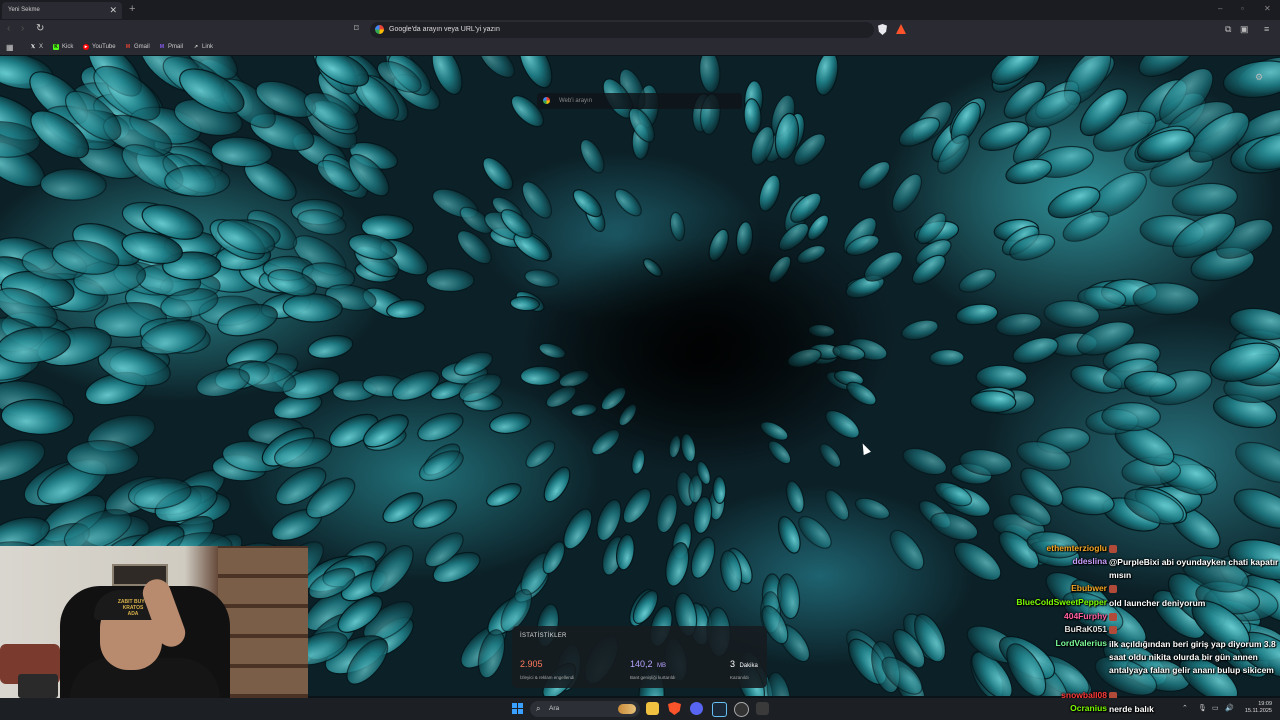 The width and height of the screenshot is (1280, 720). I want to click on bookmark-link: ↗ Link, so click(203, 47).